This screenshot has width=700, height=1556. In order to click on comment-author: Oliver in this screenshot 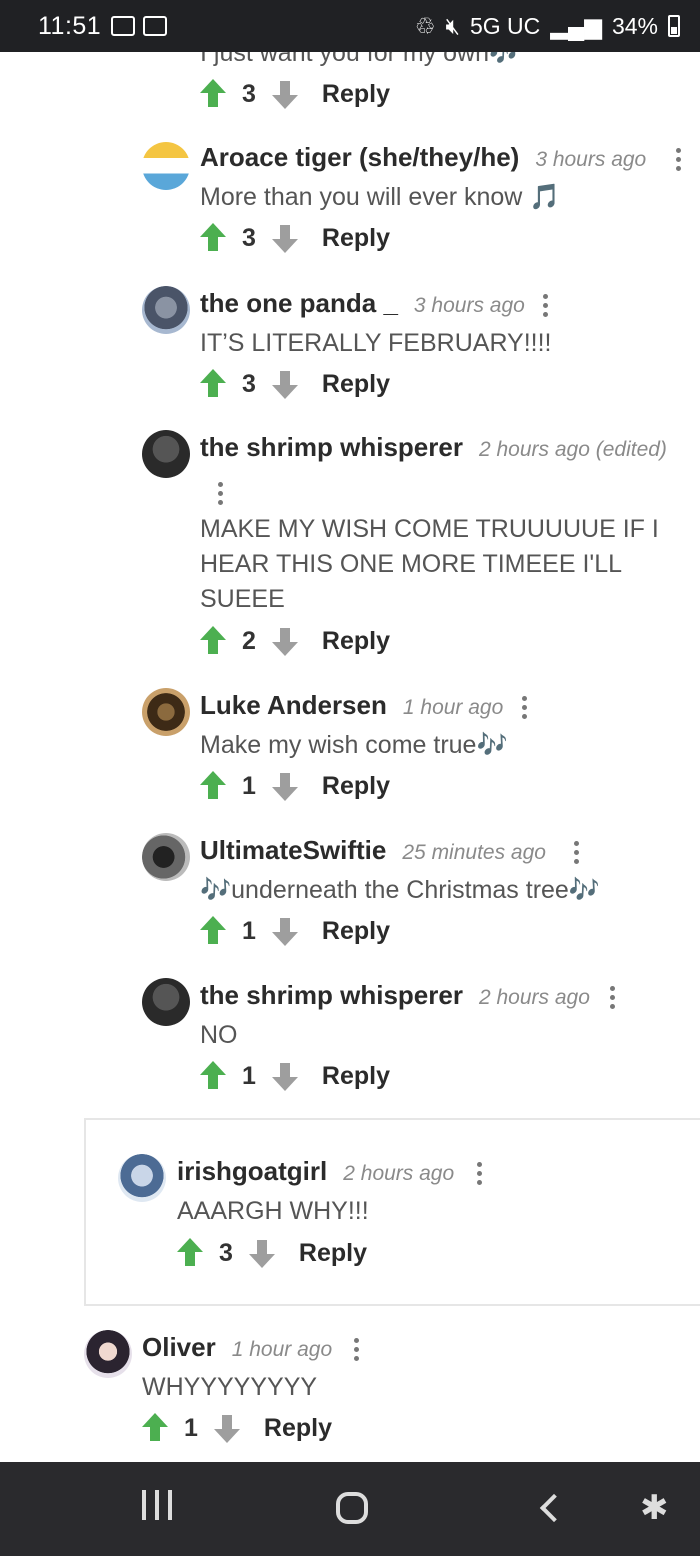, I will do `click(179, 1347)`.